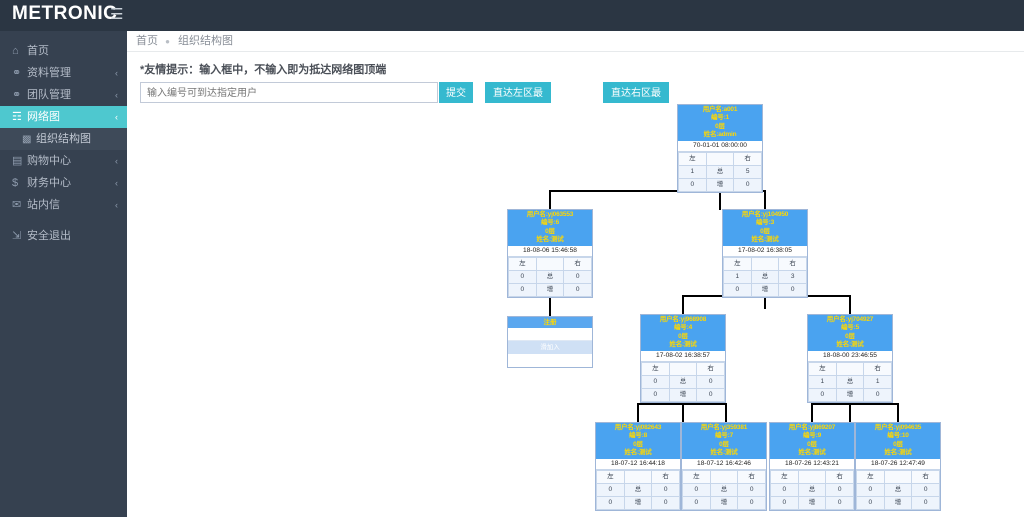 This screenshot has width=1024, height=517. What do you see at coordinates (638, 436) in the screenshot?
I see `node-code: 编号:8` at bounding box center [638, 436].